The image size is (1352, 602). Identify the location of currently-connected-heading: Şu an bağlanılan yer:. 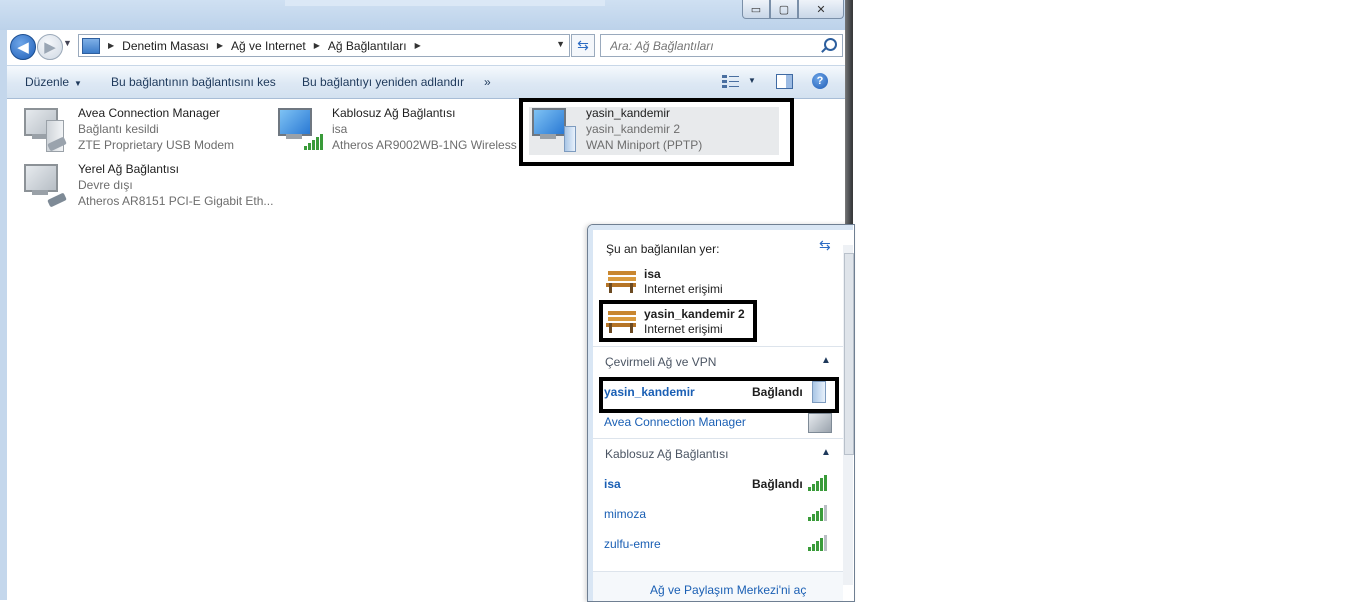
(663, 249).